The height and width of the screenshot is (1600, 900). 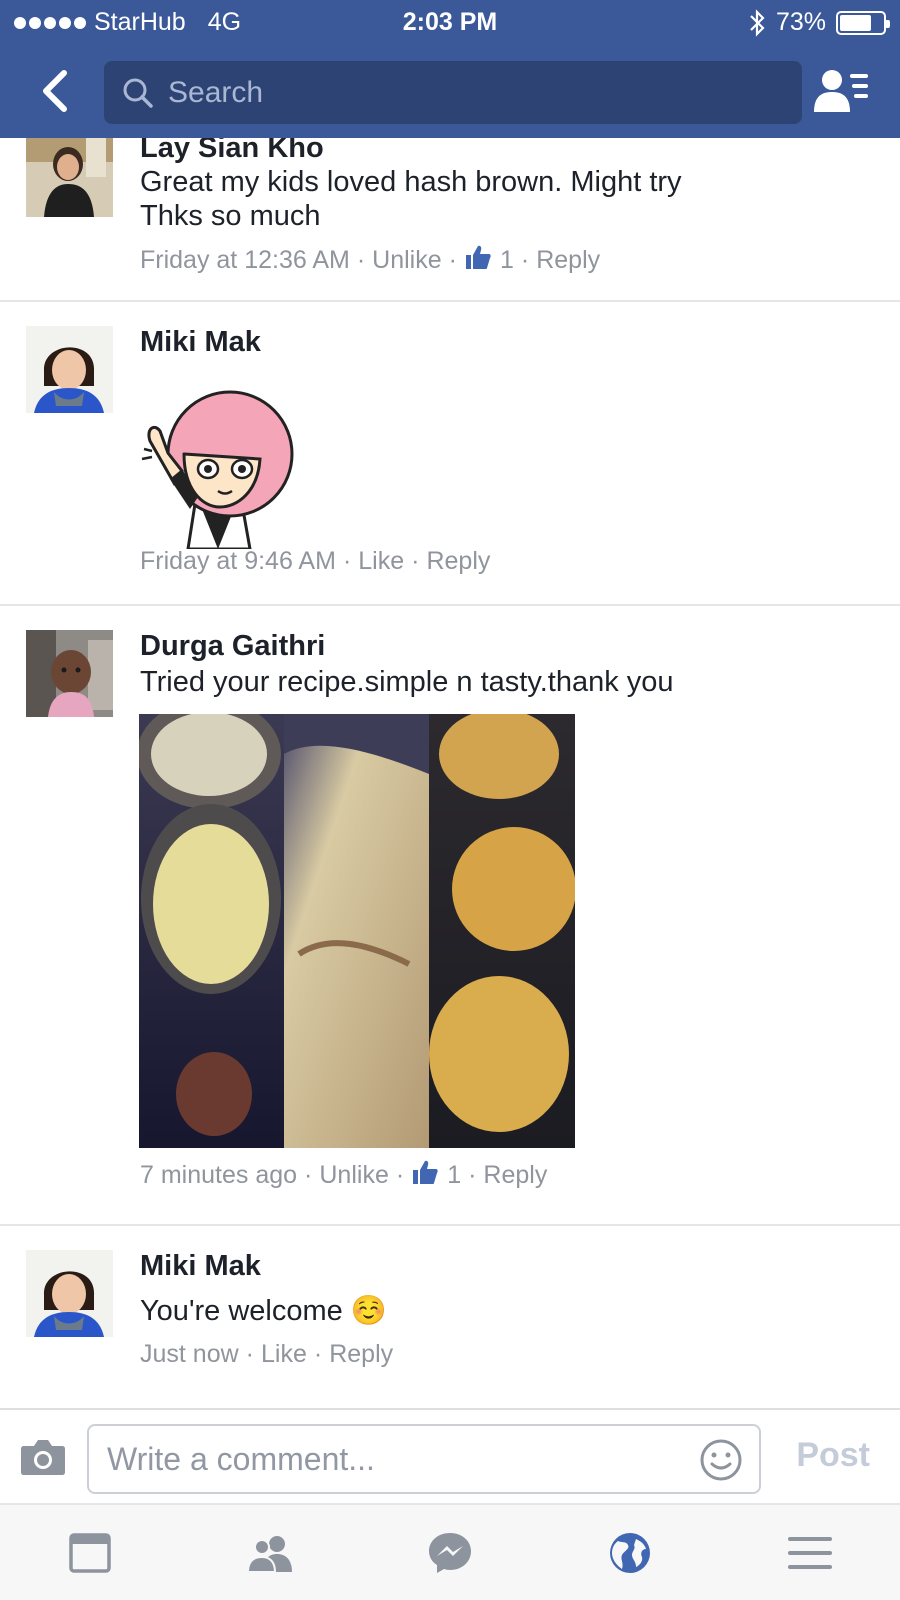 I want to click on back-button, so click(x=55, y=91).